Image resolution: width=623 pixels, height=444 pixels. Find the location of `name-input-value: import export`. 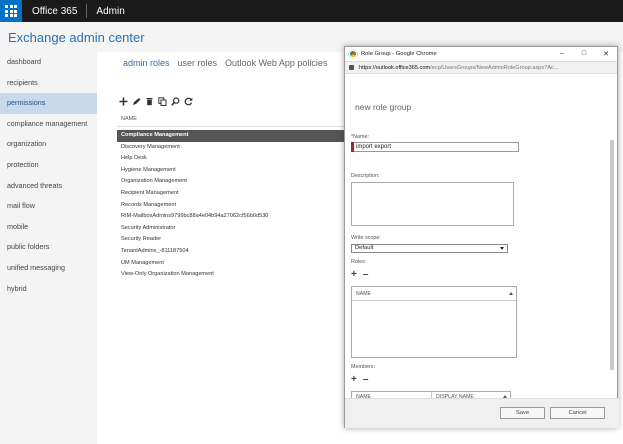

name-input-value: import export is located at coordinates (374, 147).